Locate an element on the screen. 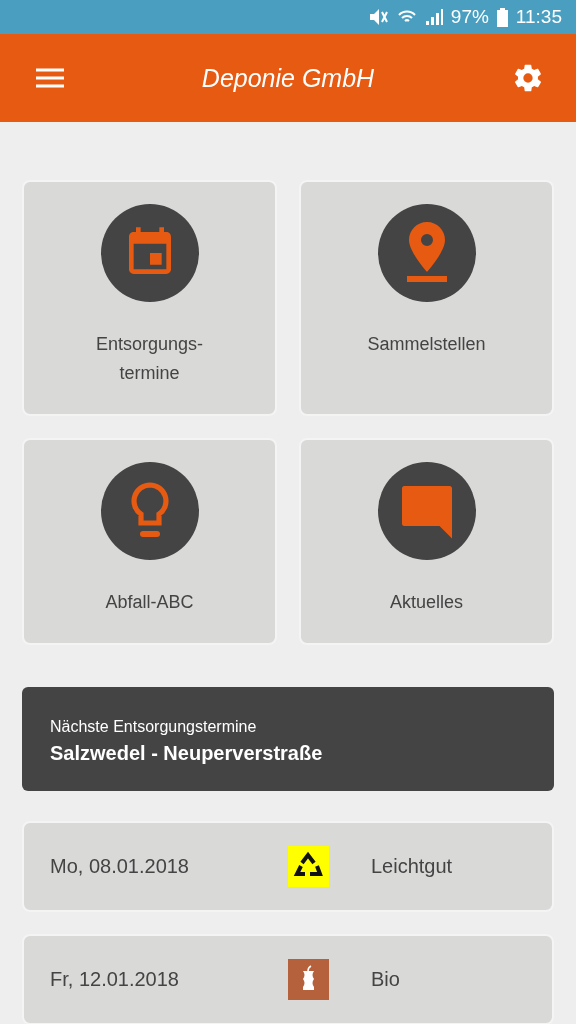  tile-label: Aktuelles is located at coordinates (426, 602).